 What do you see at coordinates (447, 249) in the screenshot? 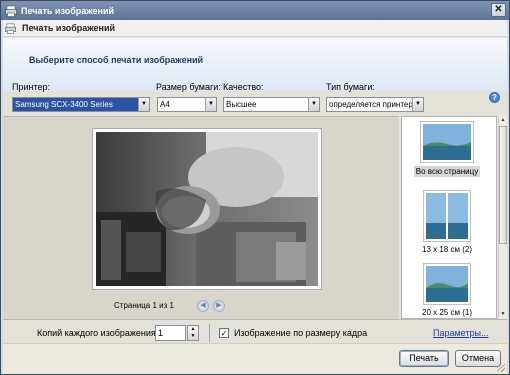
I see `layout-label: 13 x 18 см (2)` at bounding box center [447, 249].